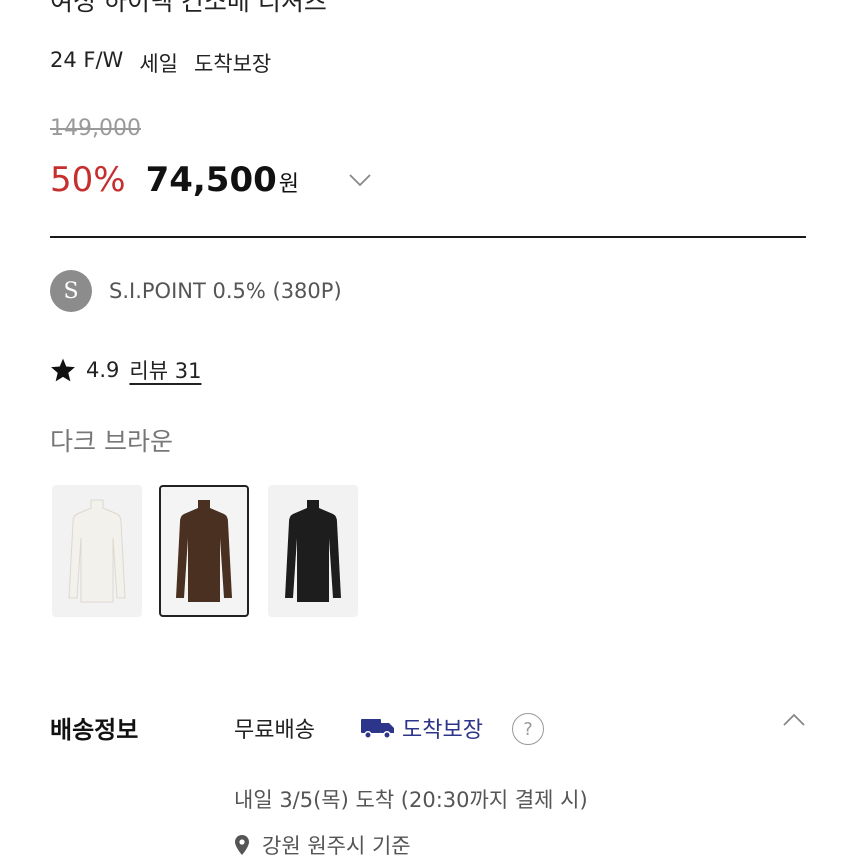 The width and height of the screenshot is (856, 856). I want to click on original-price: 149,000, so click(95, 128).